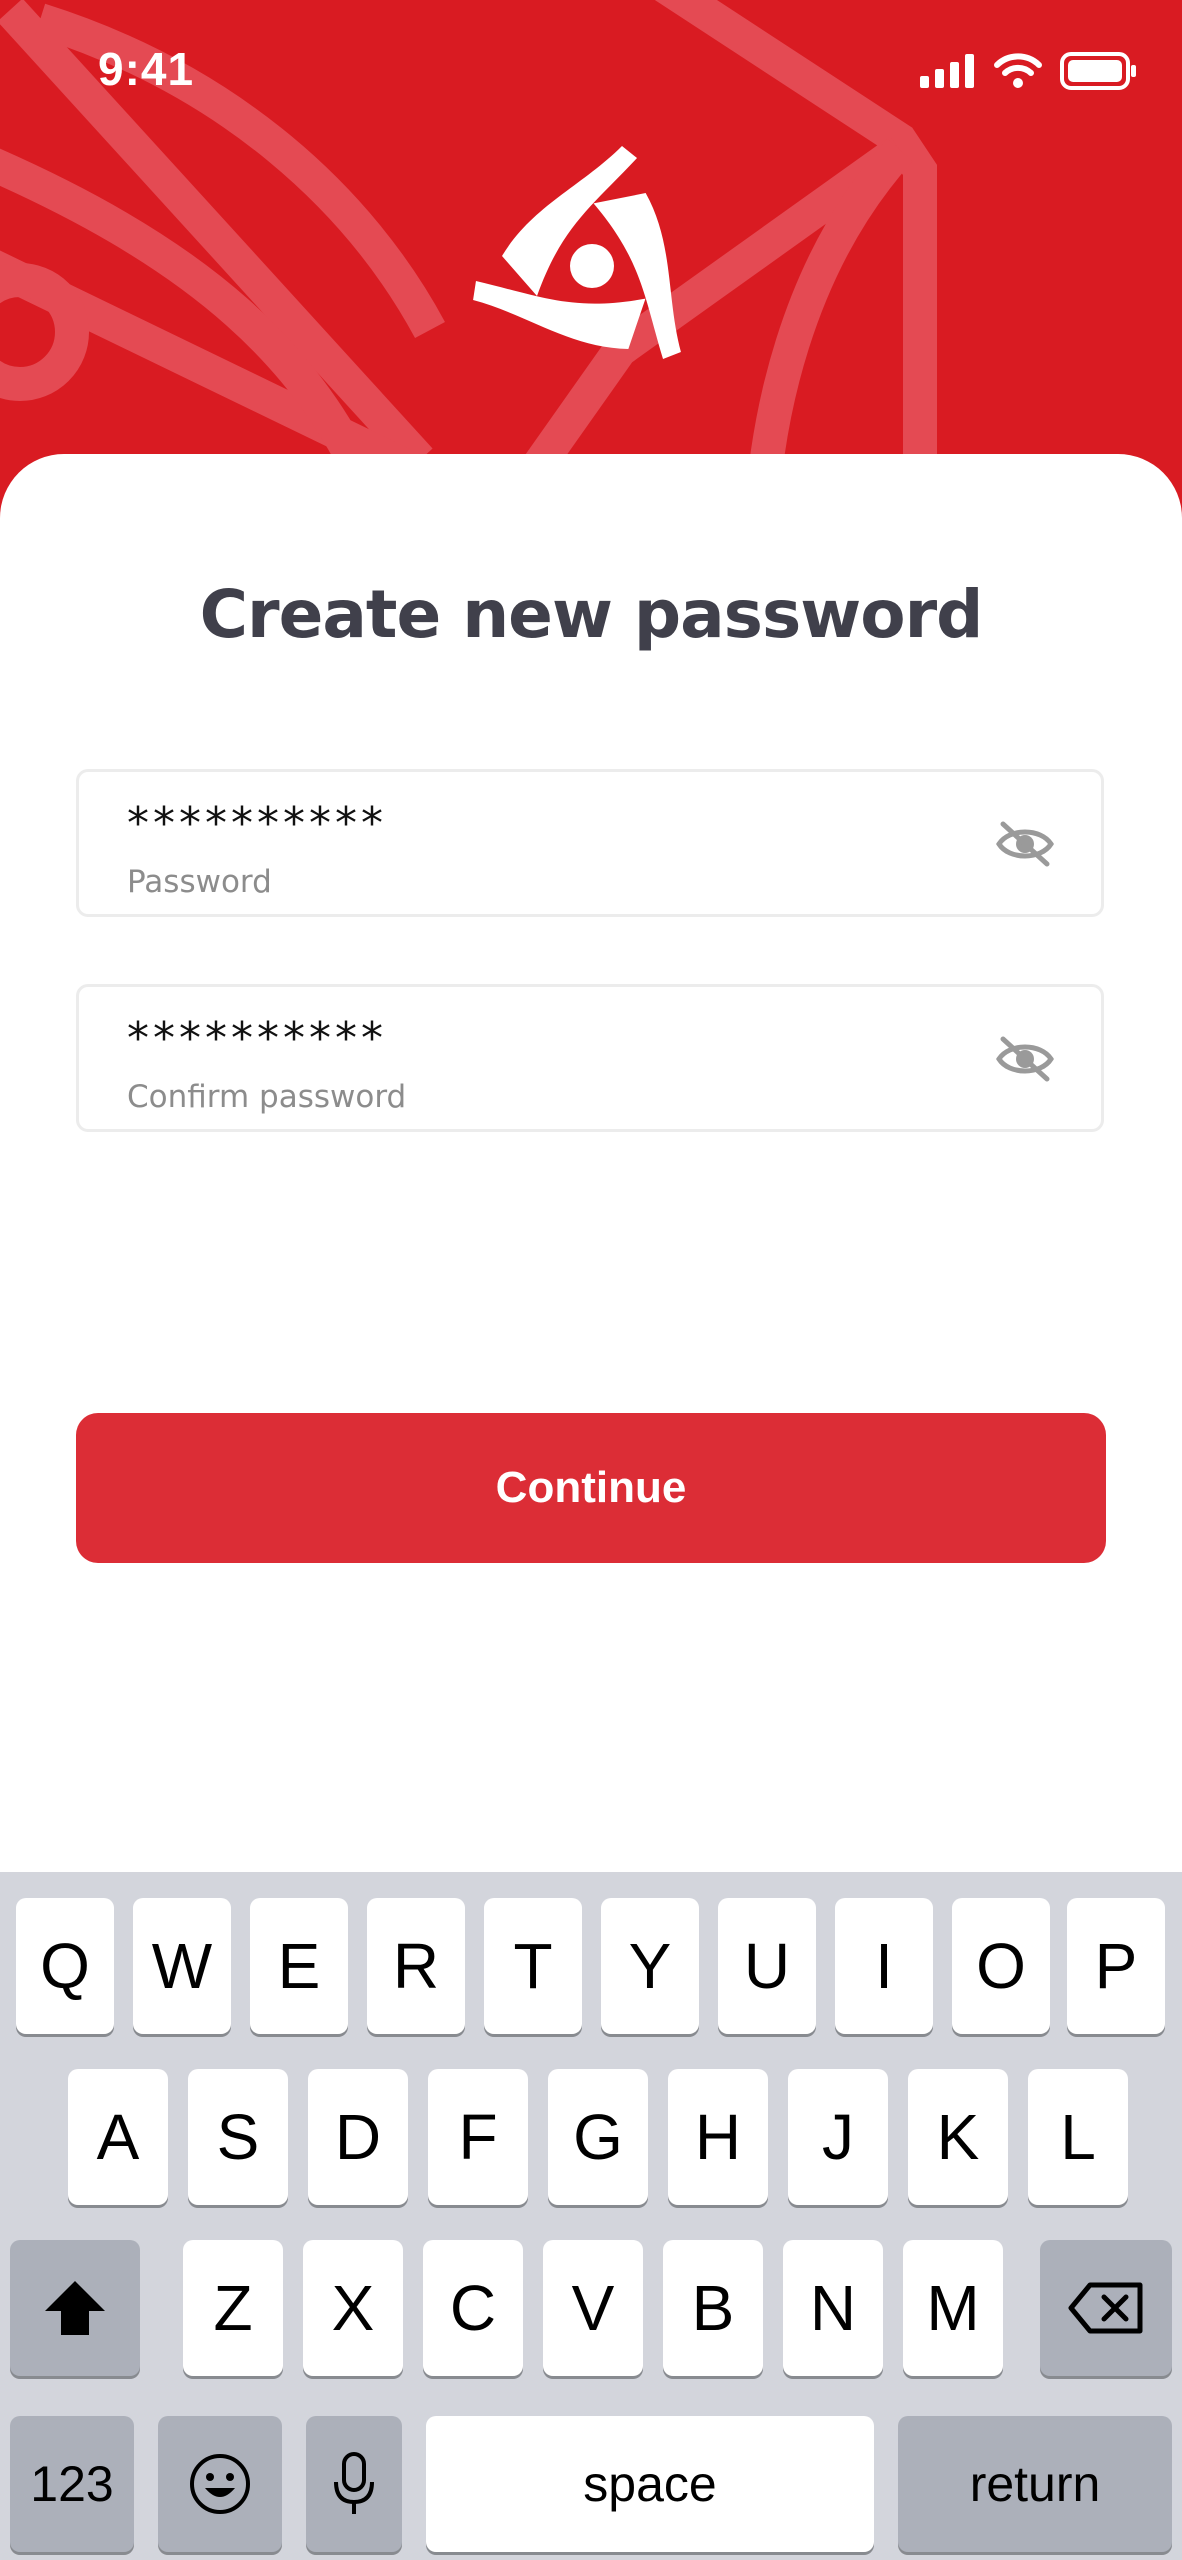 The image size is (1182, 2560). What do you see at coordinates (473, 2308) in the screenshot?
I see `key-c: C` at bounding box center [473, 2308].